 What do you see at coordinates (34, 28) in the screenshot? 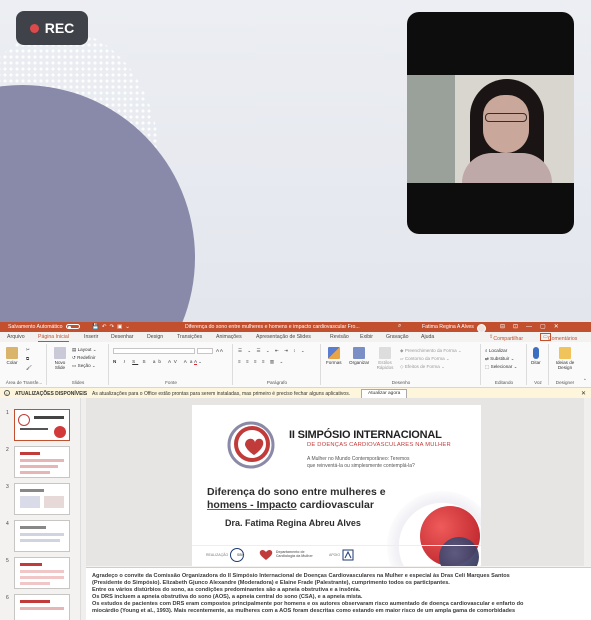
I see `record-dot-icon` at bounding box center [34, 28].